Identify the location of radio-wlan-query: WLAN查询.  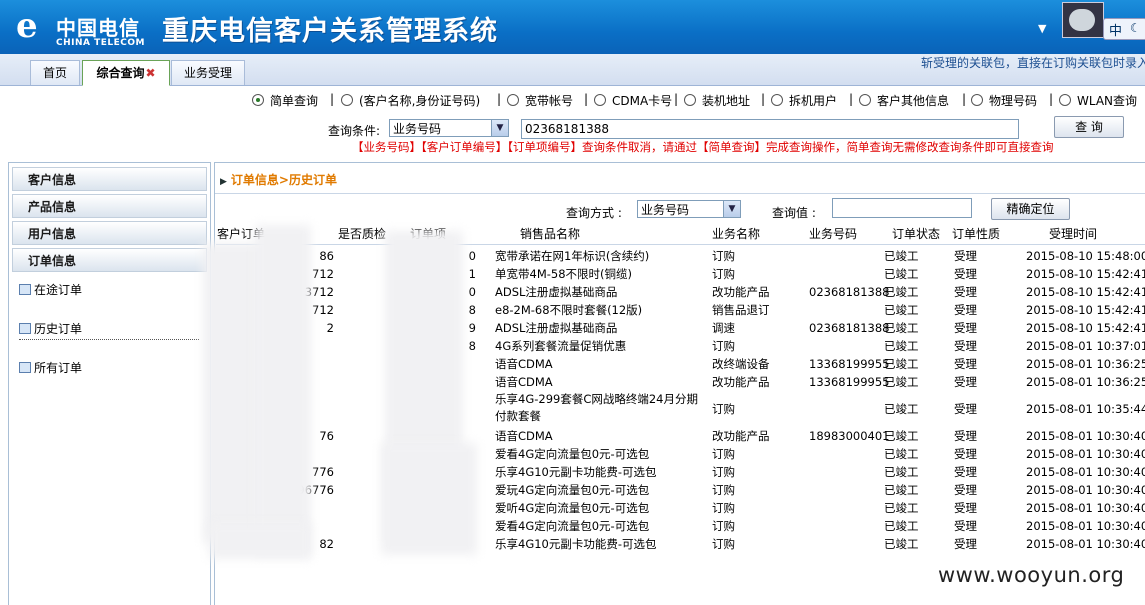
(1098, 100).